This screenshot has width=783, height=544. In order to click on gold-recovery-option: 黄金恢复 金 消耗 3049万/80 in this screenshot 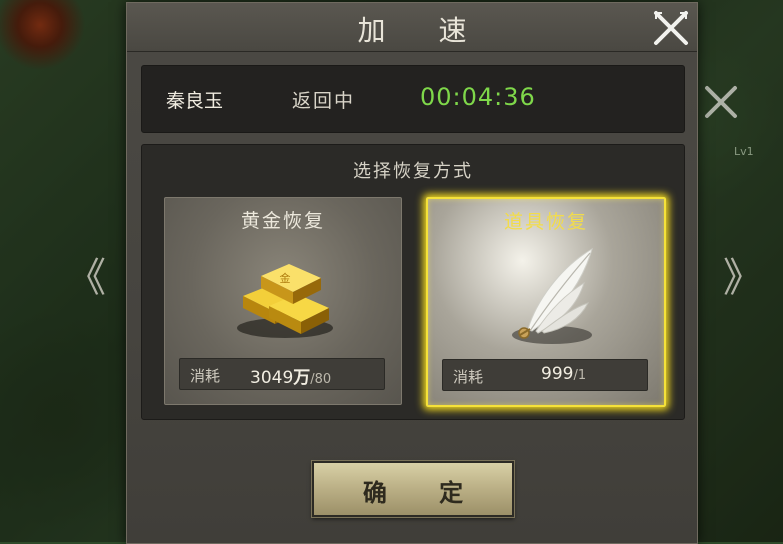, I will do `click(283, 301)`.